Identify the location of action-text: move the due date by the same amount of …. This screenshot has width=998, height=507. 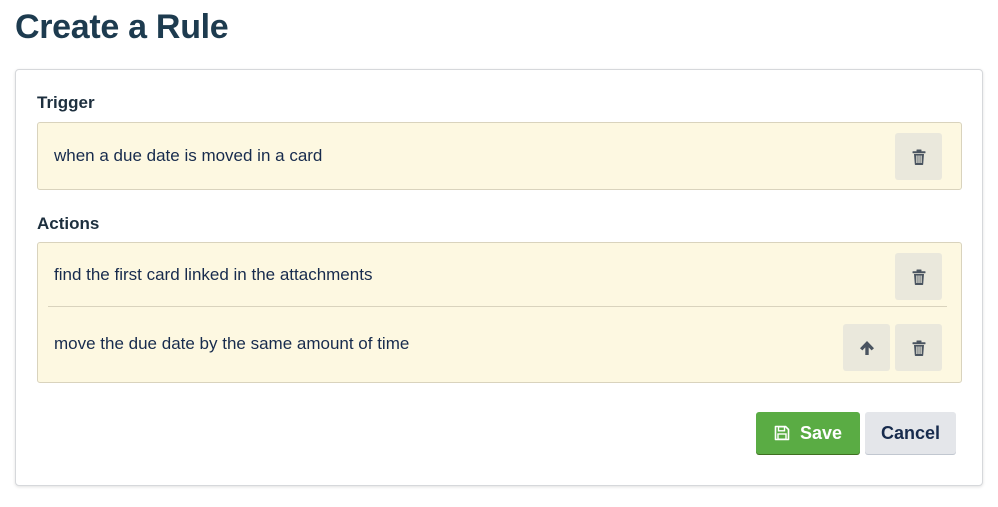
(232, 343).